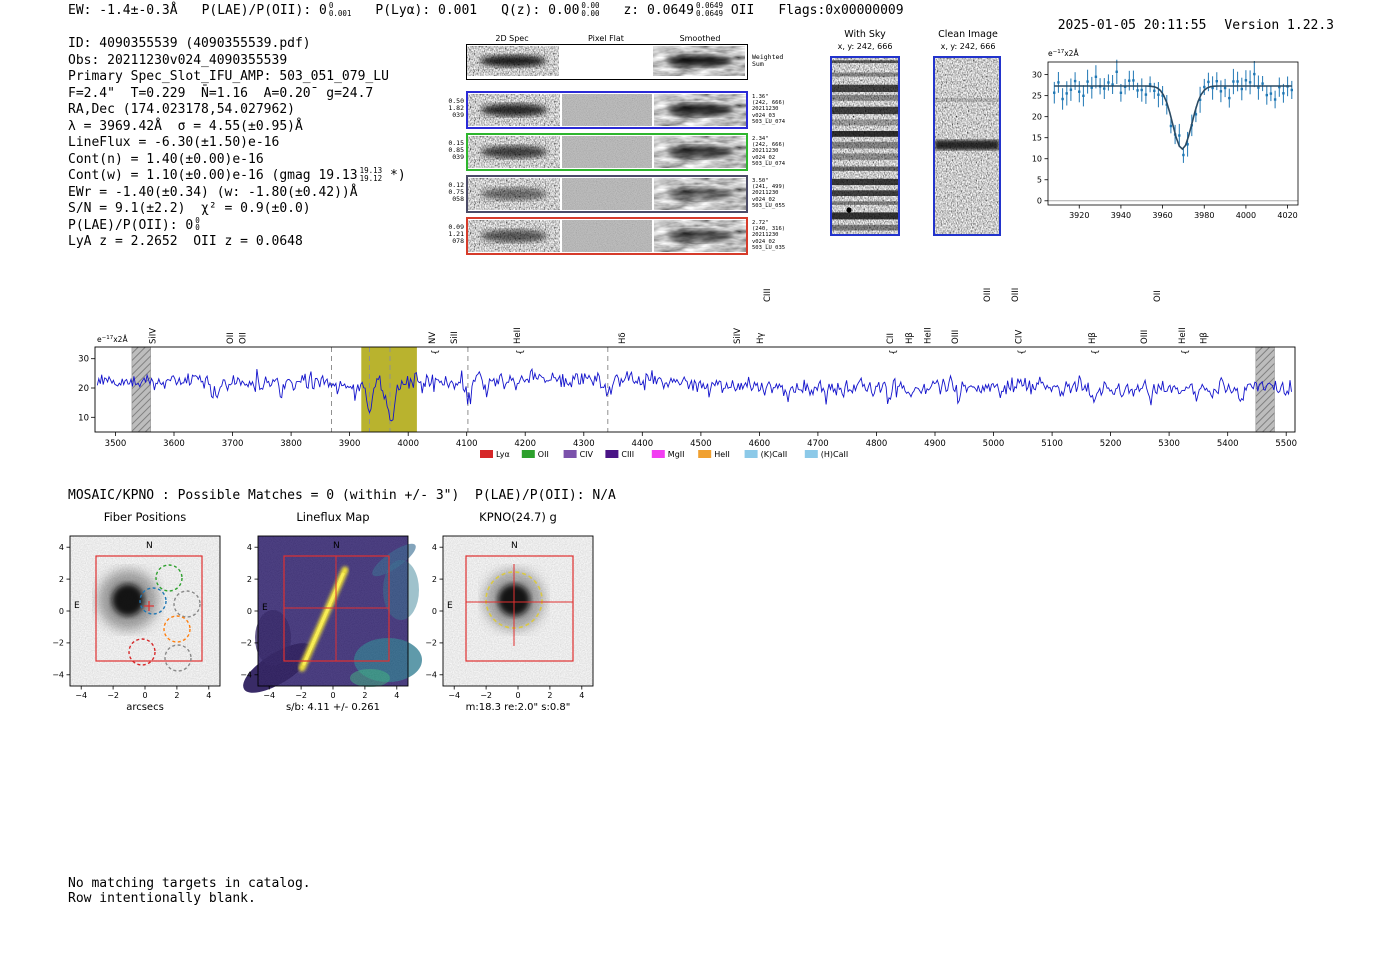  What do you see at coordinates (967, 146) in the screenshot?
I see `cleanimage-panel` at bounding box center [967, 146].